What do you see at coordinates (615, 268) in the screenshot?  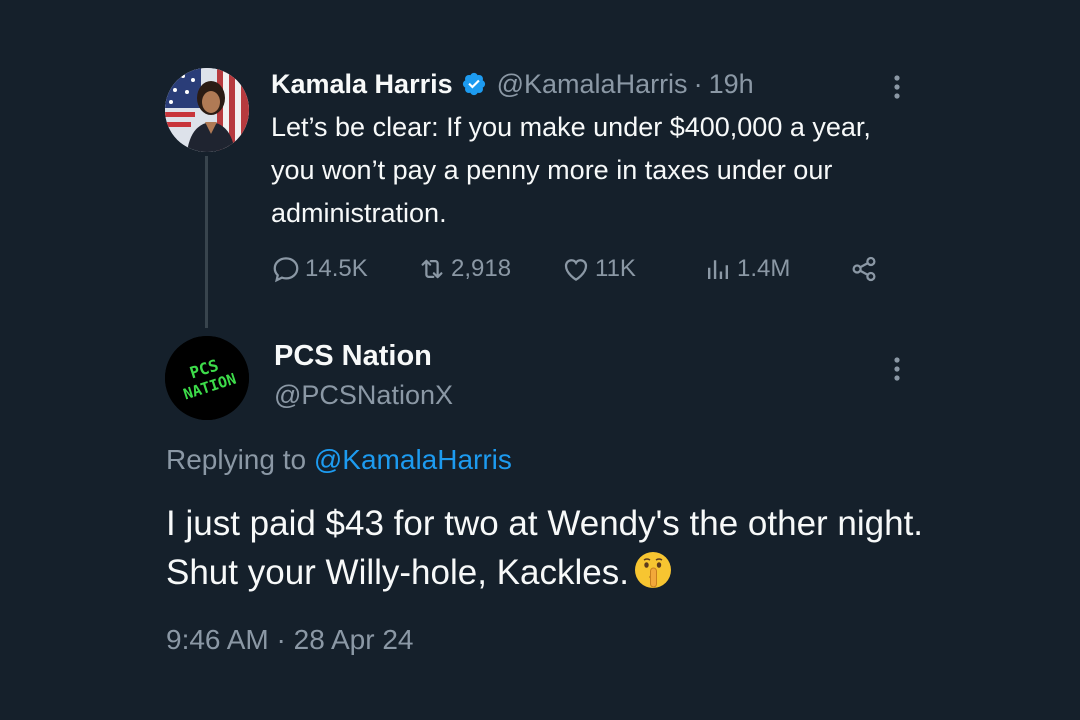 I see `like-count: 11K` at bounding box center [615, 268].